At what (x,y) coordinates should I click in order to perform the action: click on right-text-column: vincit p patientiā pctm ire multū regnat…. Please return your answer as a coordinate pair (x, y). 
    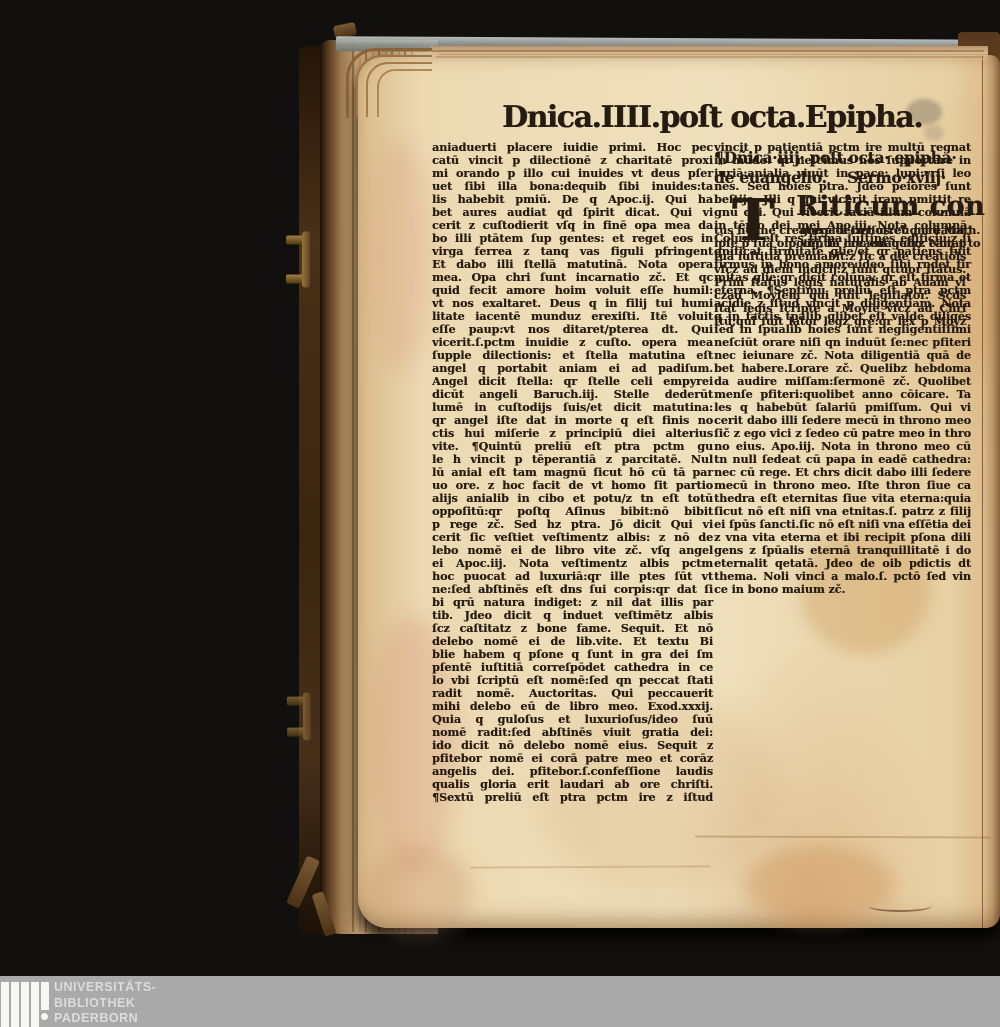
    Looking at the image, I should click on (850, 368).